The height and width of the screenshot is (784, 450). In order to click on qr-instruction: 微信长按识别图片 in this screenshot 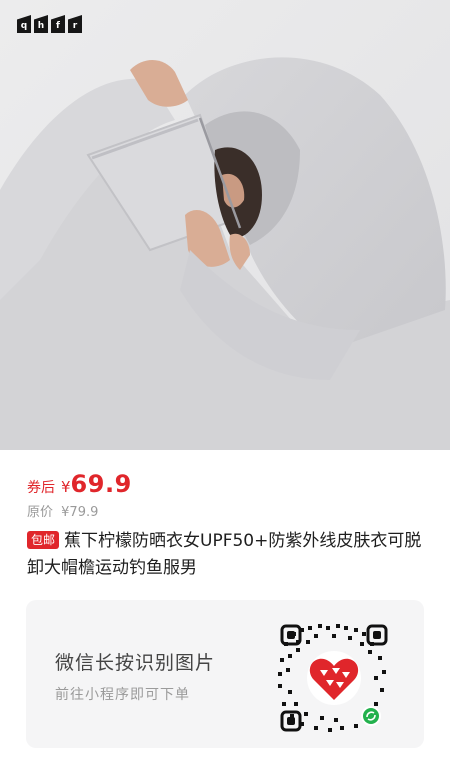, I will do `click(135, 663)`.